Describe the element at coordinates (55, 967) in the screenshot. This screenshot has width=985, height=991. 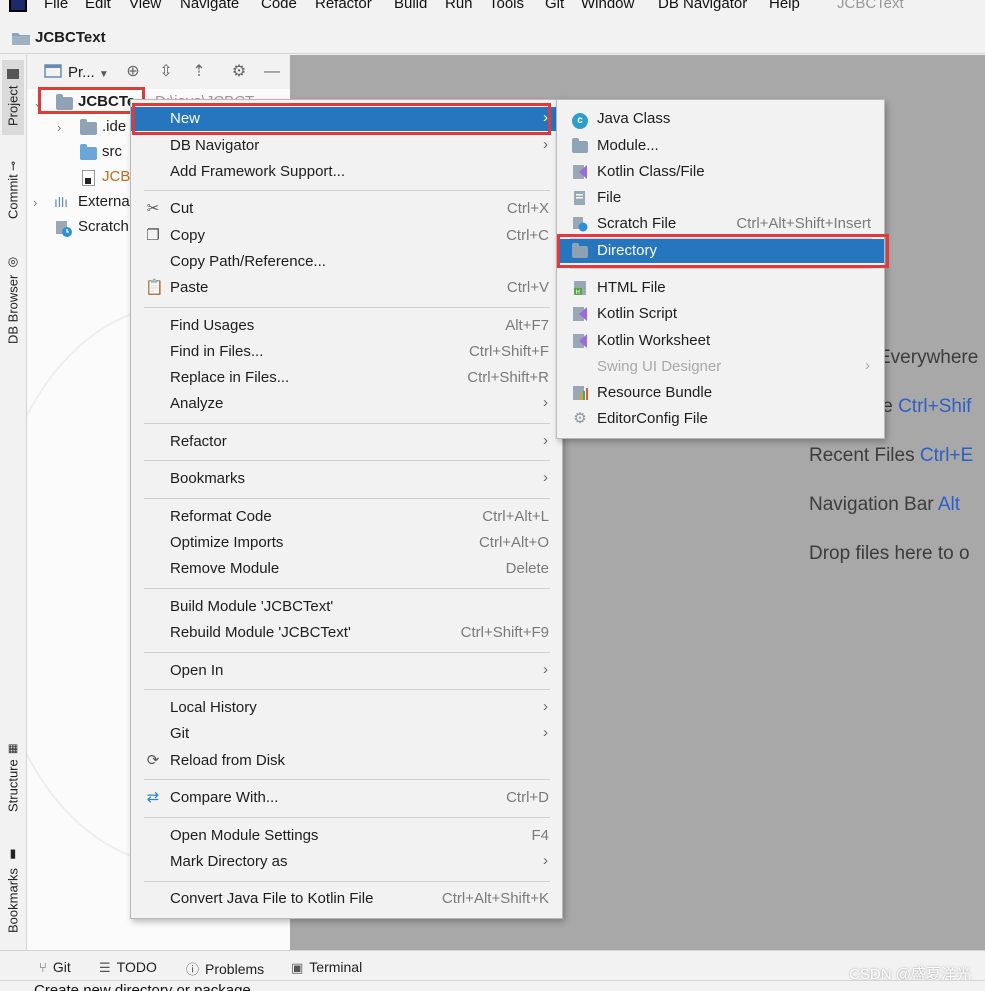
I see `tool-git: ⑂ Git` at that location.